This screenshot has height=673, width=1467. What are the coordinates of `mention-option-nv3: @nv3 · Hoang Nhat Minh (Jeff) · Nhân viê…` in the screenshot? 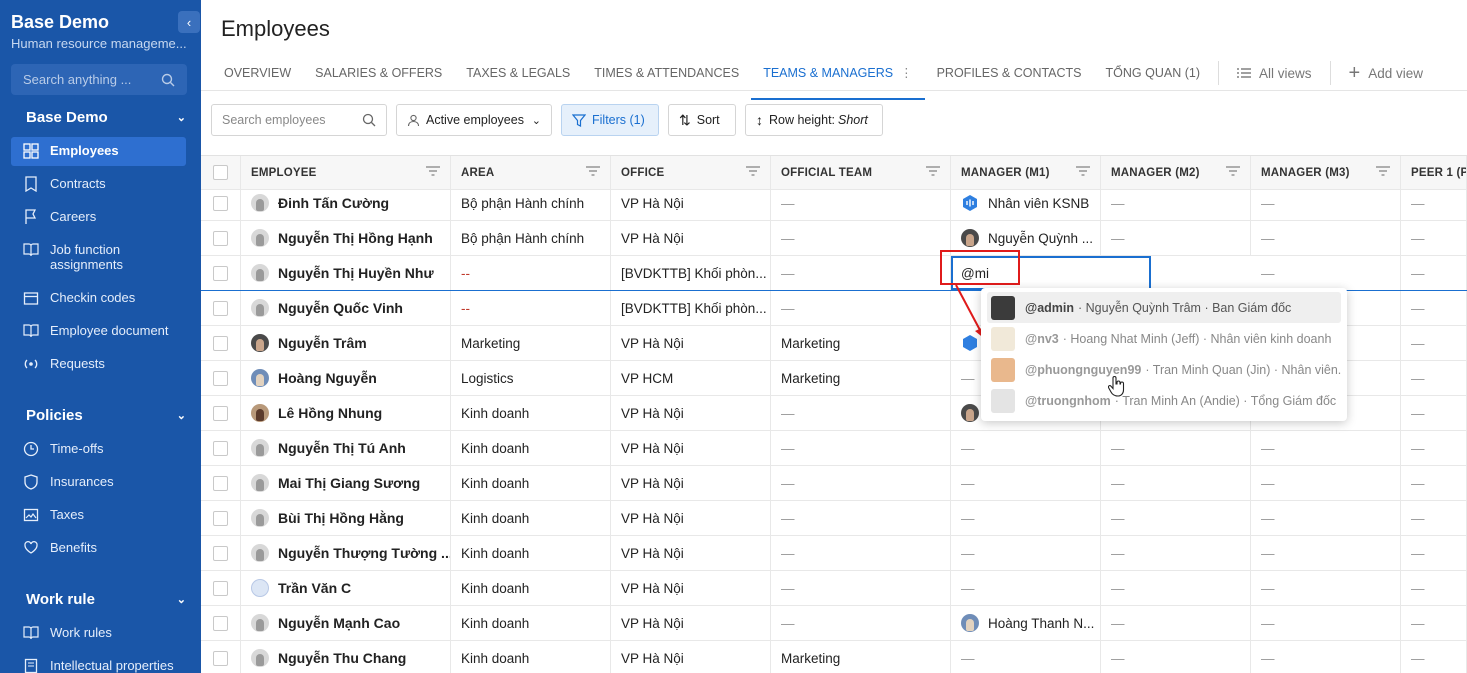 It's located at (1164, 338).